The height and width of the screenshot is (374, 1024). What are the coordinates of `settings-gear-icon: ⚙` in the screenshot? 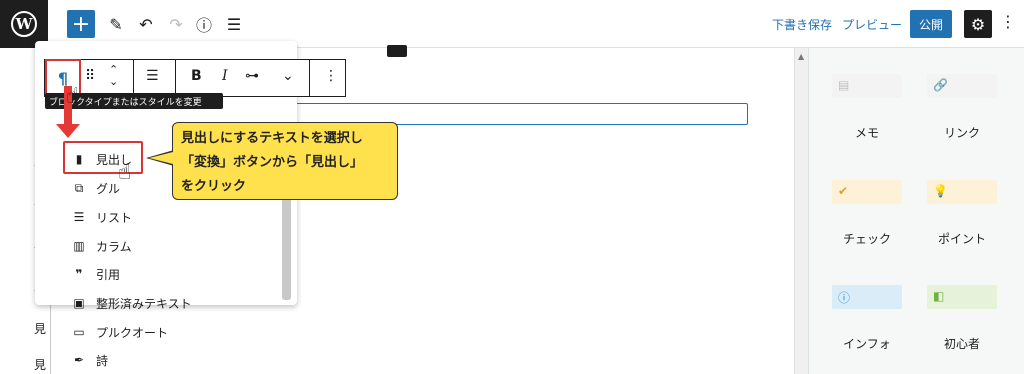 It's located at (978, 24).